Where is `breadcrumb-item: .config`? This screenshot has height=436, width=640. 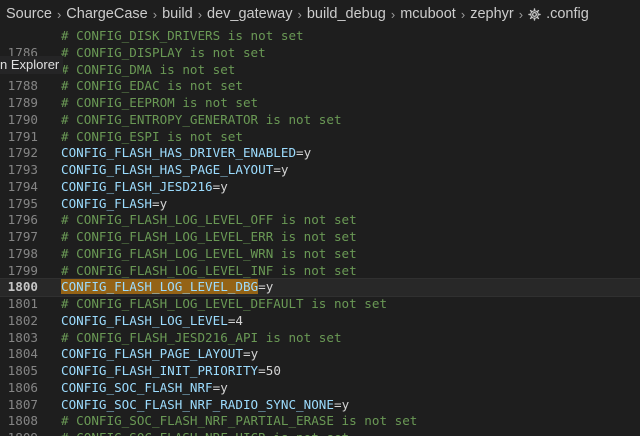
breadcrumb-item: .config is located at coordinates (567, 14).